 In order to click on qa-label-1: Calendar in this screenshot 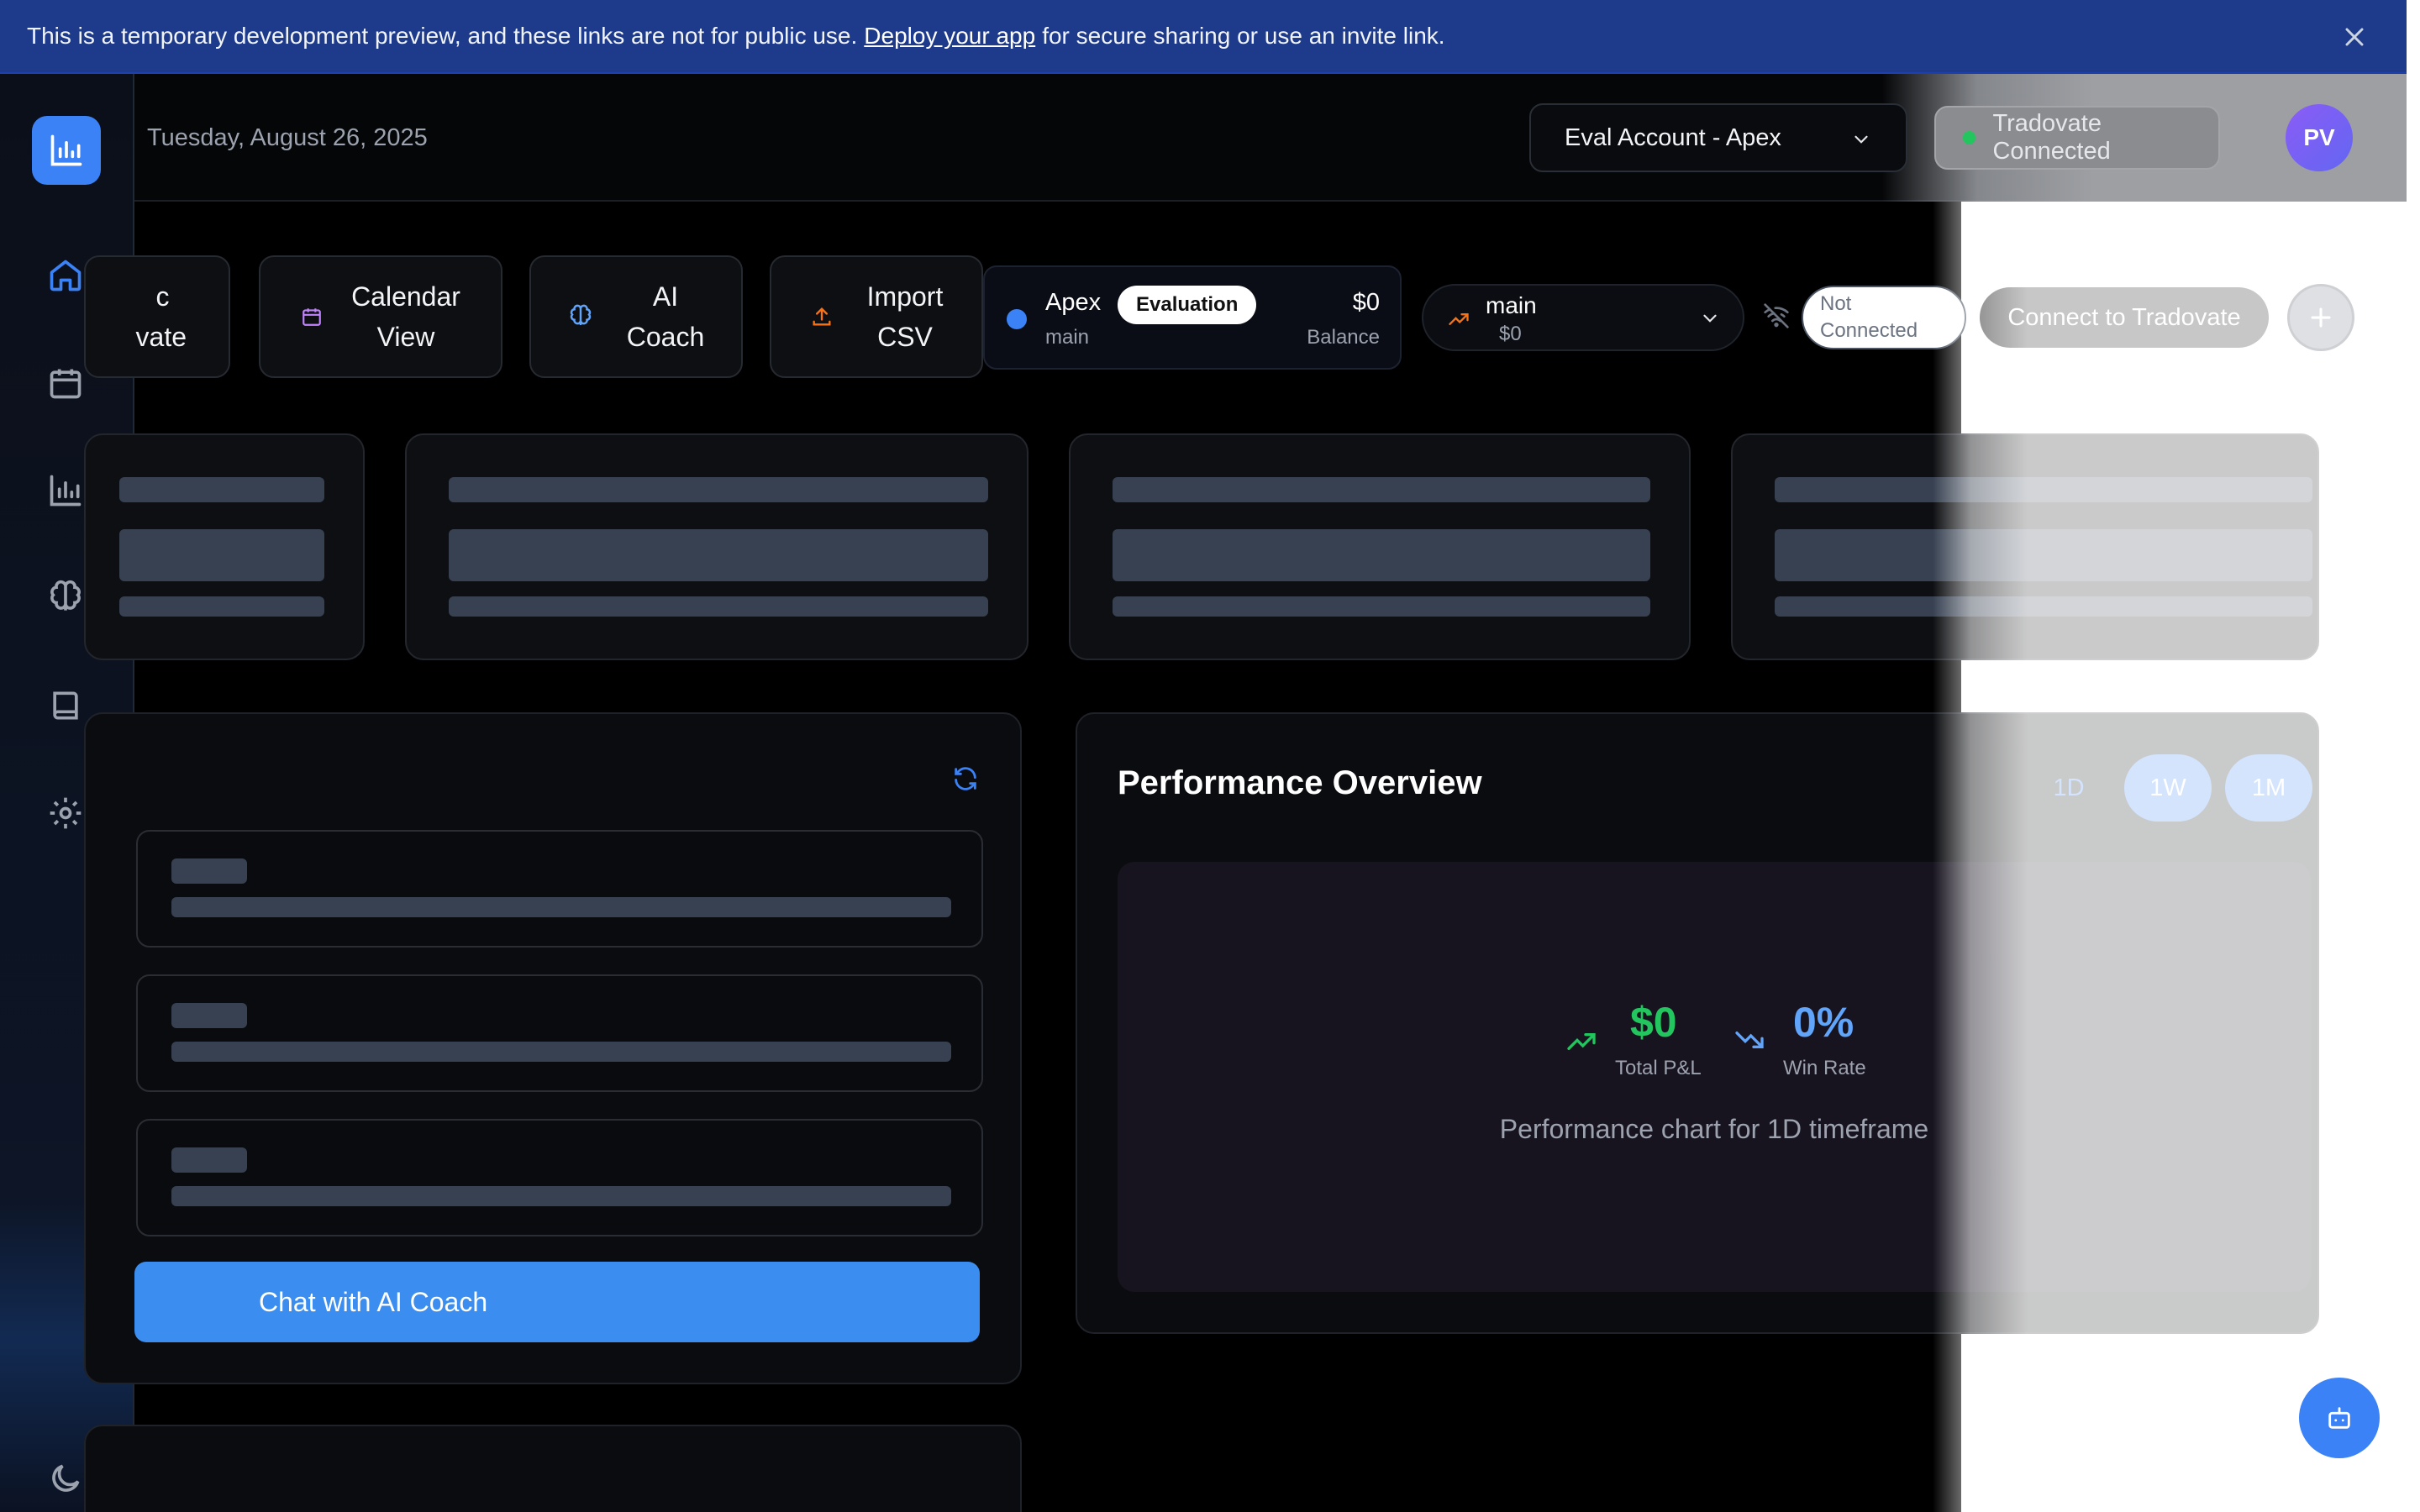, I will do `click(405, 296)`.